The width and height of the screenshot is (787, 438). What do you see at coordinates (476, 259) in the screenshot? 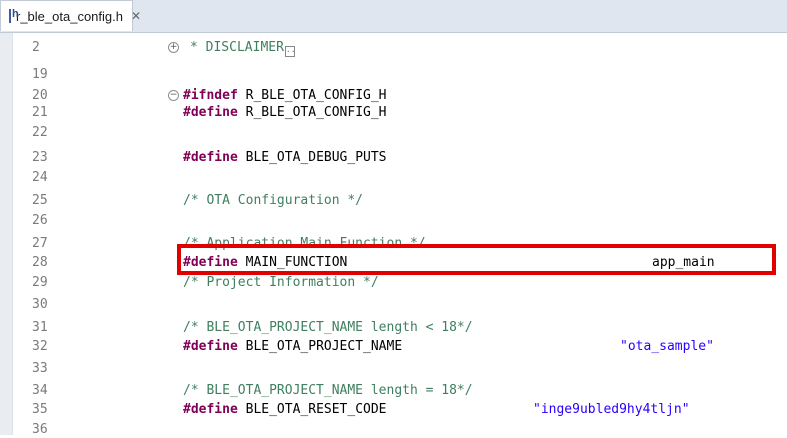
I see `red-highlight-box` at bounding box center [476, 259].